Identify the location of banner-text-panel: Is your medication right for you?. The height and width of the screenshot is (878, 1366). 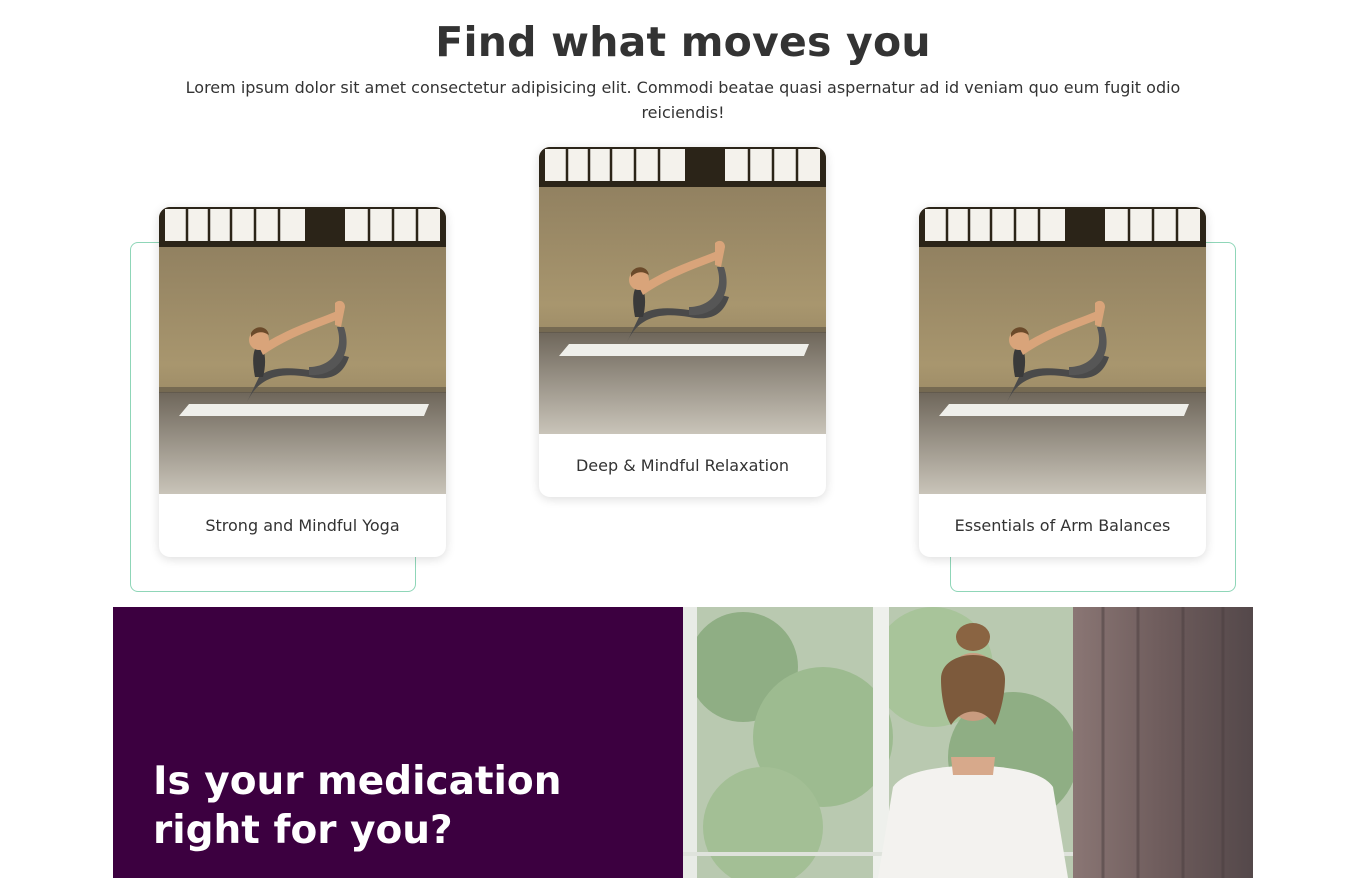
(398, 742).